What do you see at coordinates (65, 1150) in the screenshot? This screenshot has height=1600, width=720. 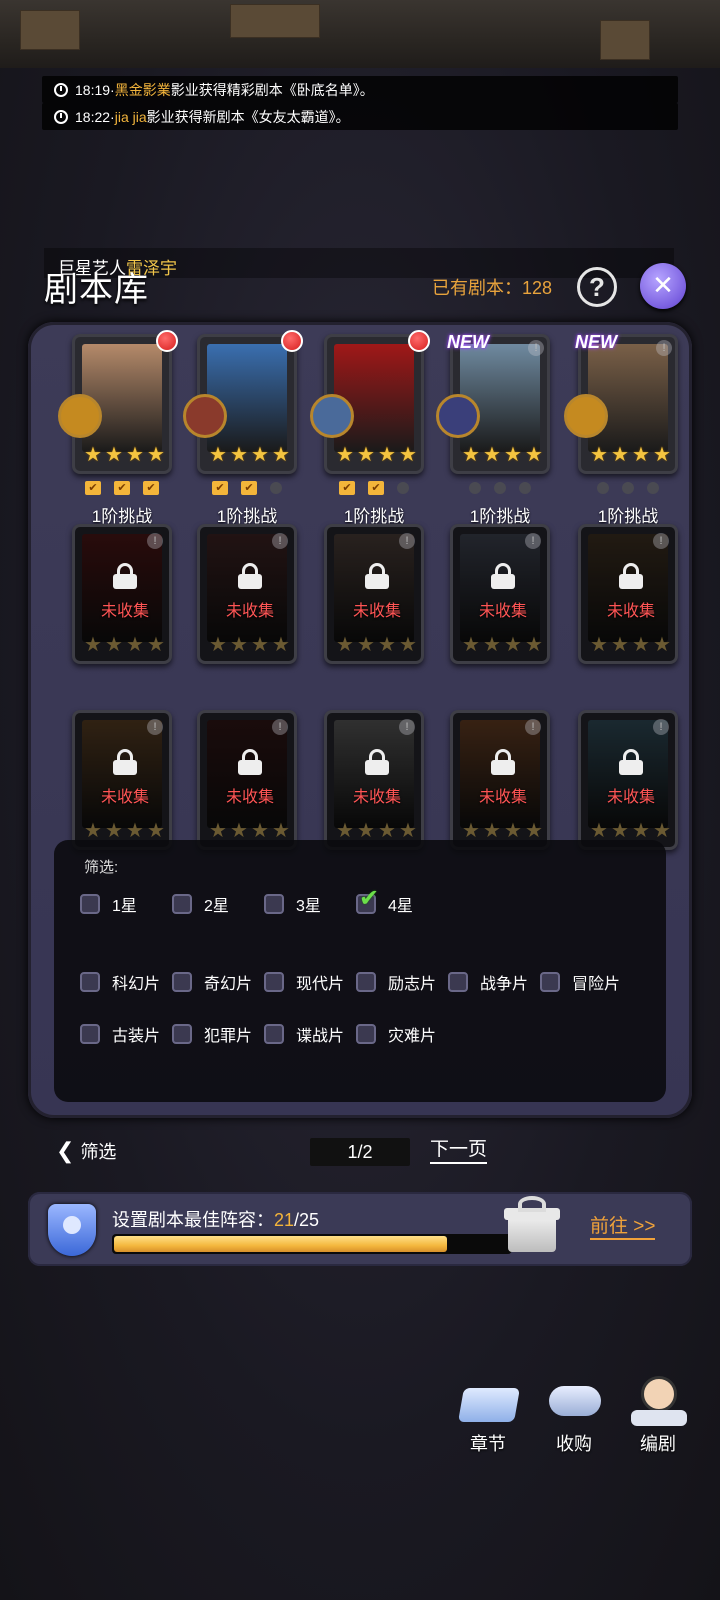 I see `chevron-left-icon: ❮` at bounding box center [65, 1150].